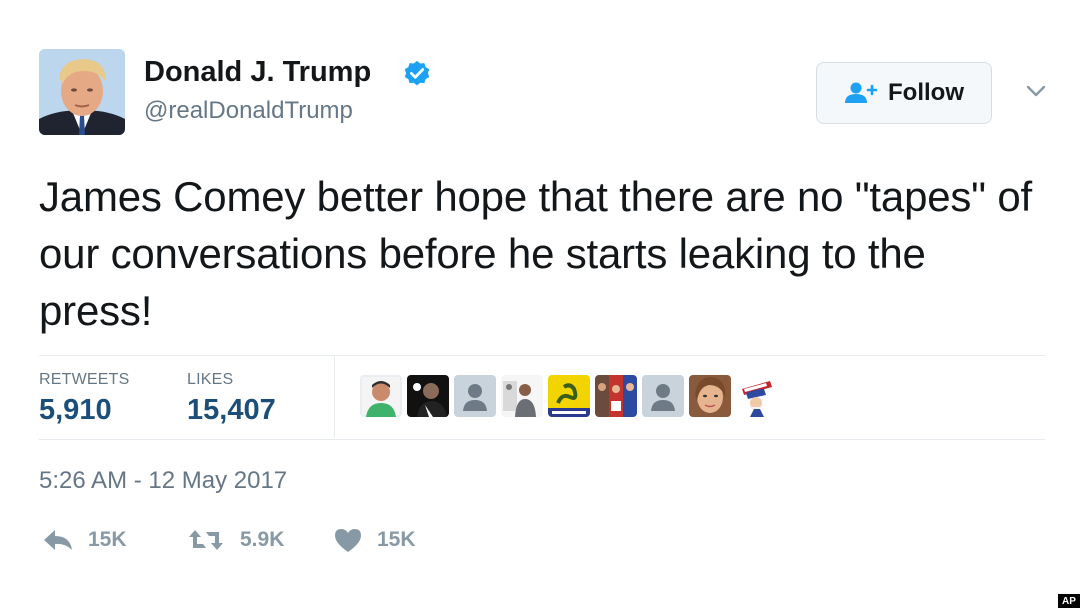 The image size is (1080, 608). What do you see at coordinates (248, 111) in the screenshot?
I see `author-handle: @realDonaldTrump` at bounding box center [248, 111].